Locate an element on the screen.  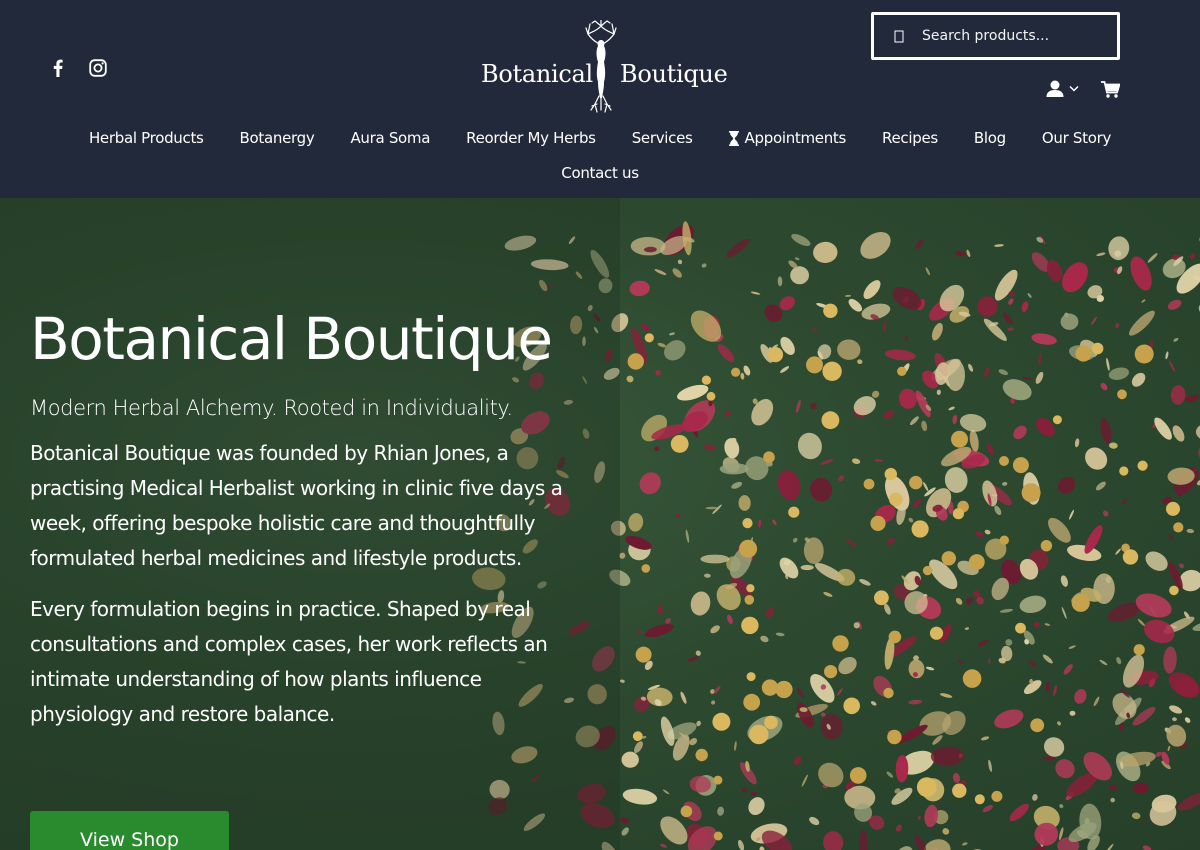
user-icon is located at coordinates (1055, 88).